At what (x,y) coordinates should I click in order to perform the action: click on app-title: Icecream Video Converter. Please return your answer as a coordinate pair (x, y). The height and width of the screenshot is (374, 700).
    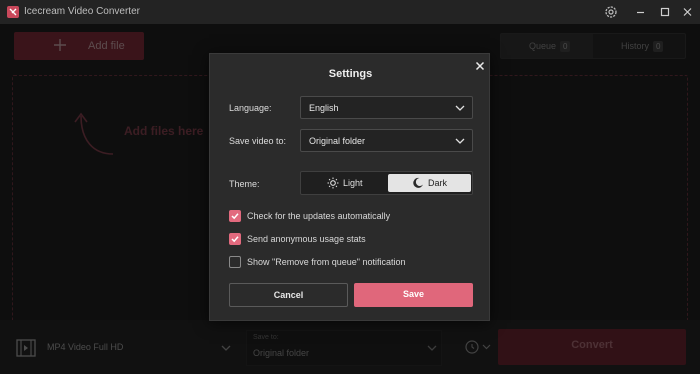
    Looking at the image, I should click on (82, 11).